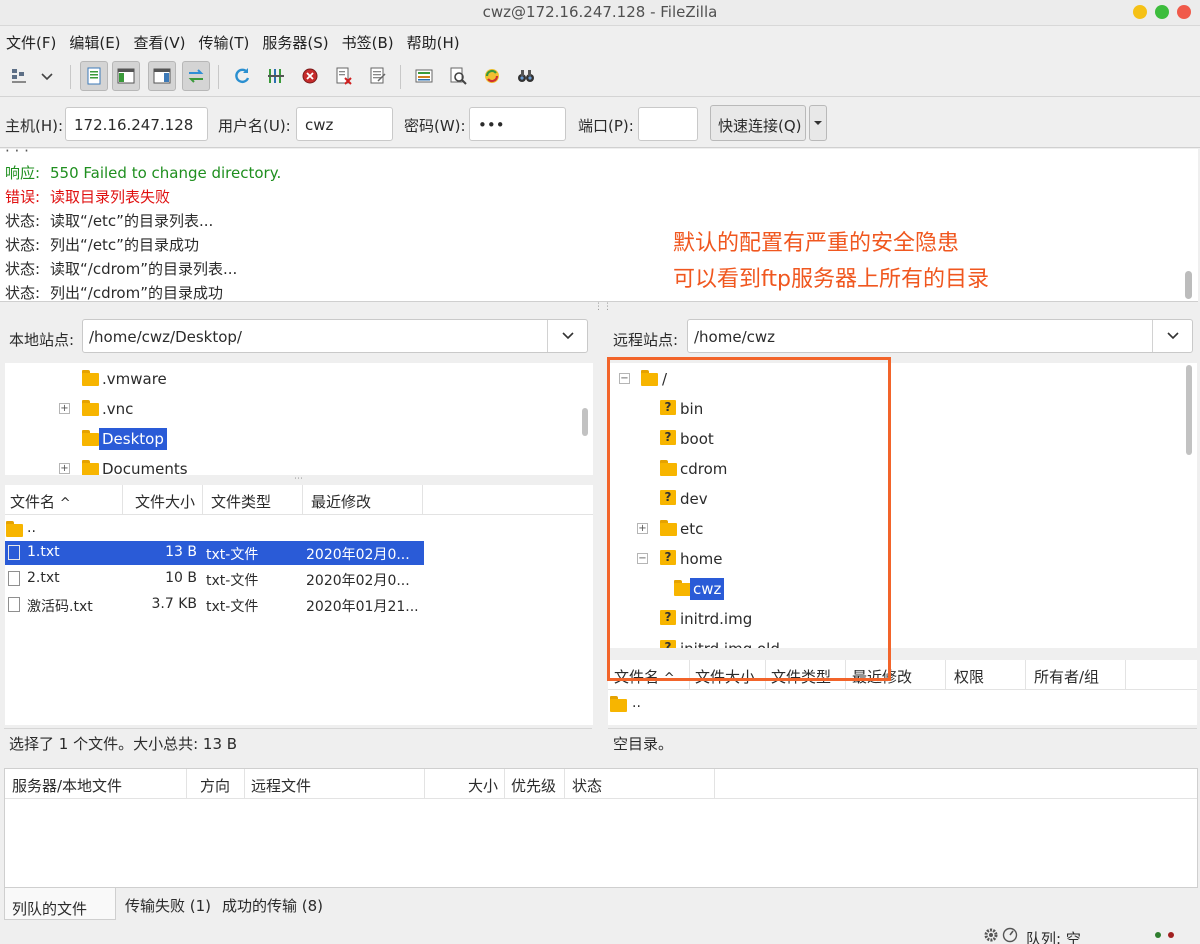 This screenshot has width=1200, height=944. I want to click on local-directory-tree: .vmware + .vnc Desktop + Documents, so click(299, 419).